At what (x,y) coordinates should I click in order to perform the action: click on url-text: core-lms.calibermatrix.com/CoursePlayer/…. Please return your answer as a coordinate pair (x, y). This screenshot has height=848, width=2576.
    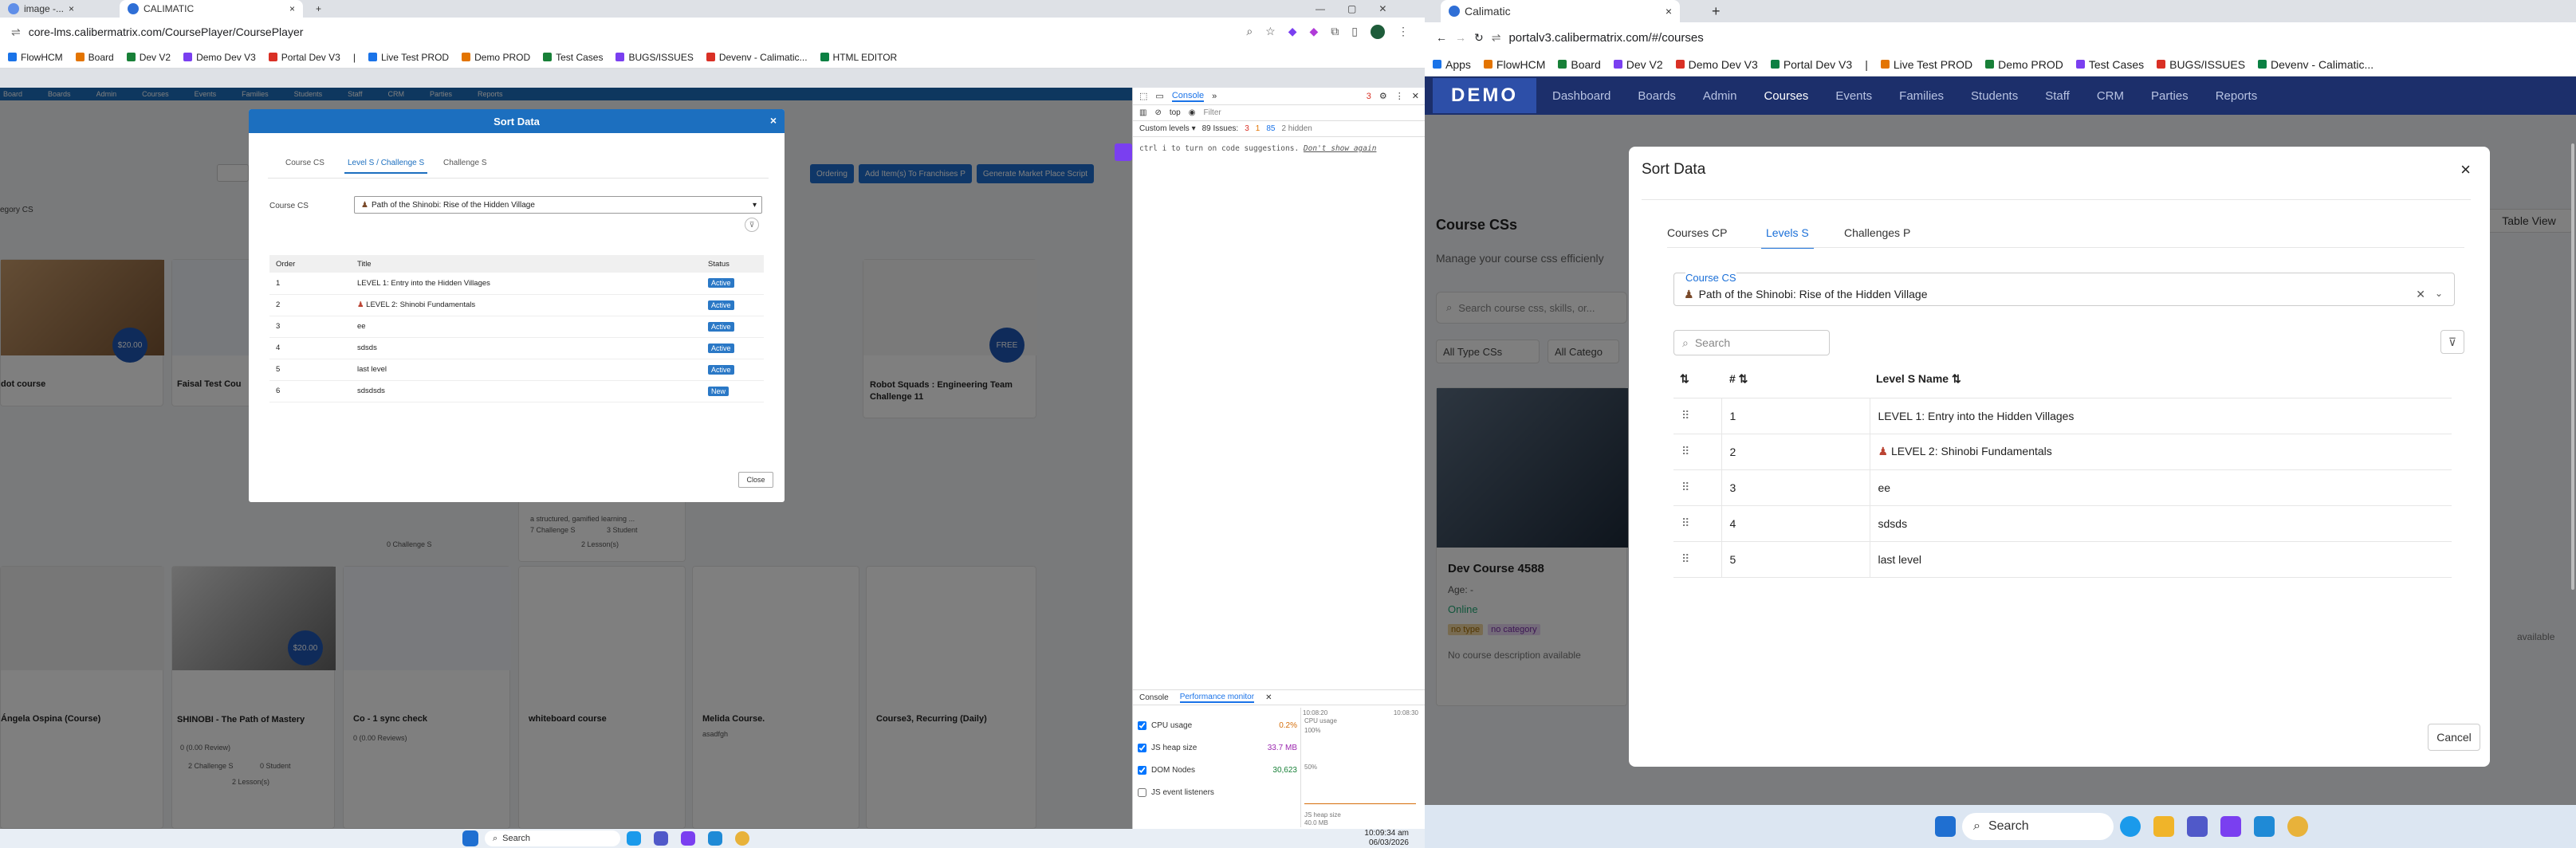
    Looking at the image, I should click on (166, 32).